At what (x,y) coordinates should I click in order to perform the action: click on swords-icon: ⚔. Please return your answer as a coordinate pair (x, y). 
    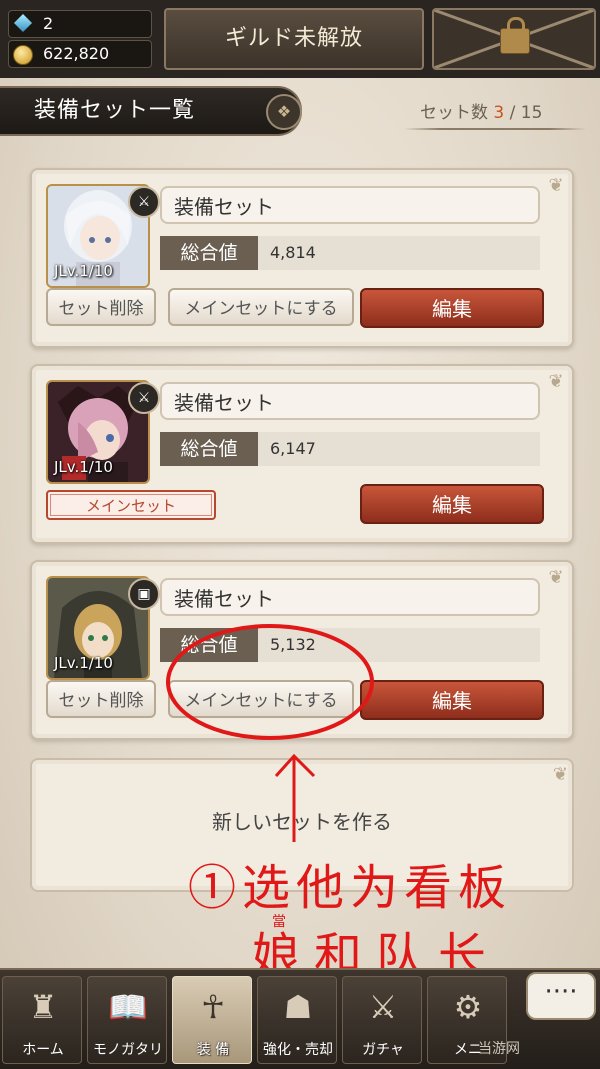
    Looking at the image, I should click on (383, 1007).